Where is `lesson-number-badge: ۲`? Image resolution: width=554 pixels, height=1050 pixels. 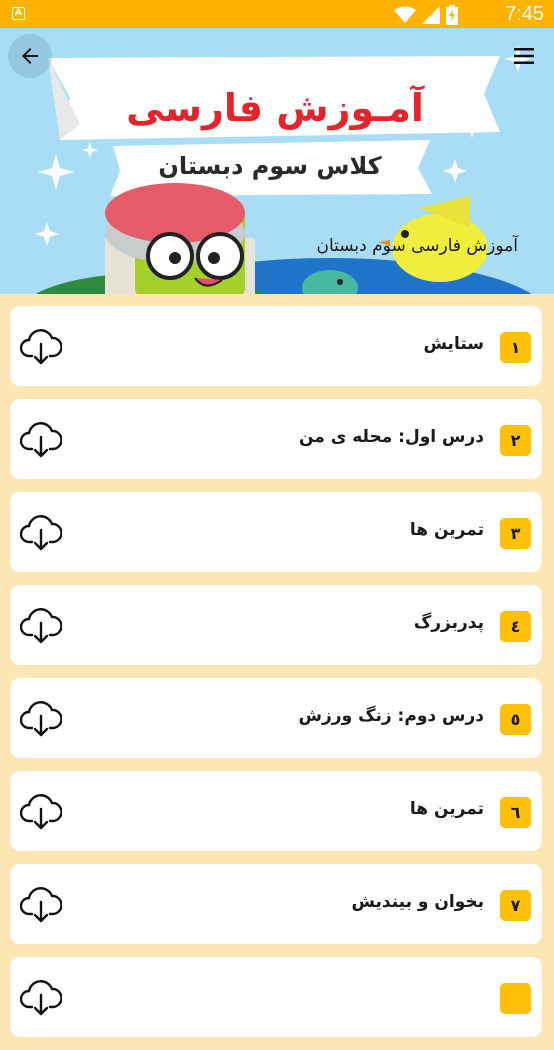
lesson-number-badge: ۲ is located at coordinates (515, 440).